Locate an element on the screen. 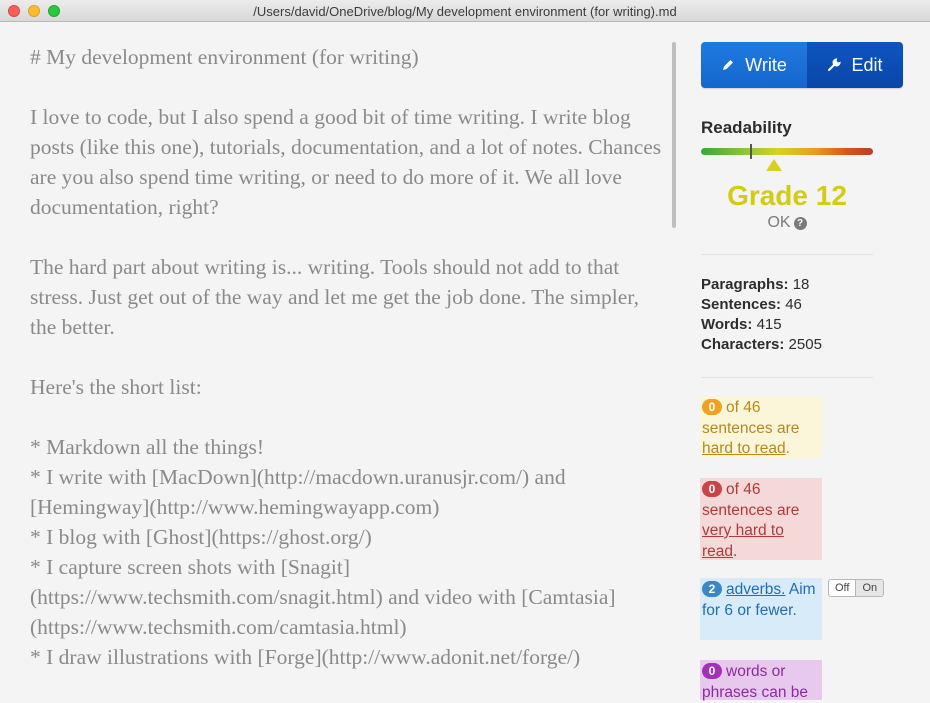 Image resolution: width=930 pixels, height=703 pixels. edit-button-label: Edit is located at coordinates (867, 64).